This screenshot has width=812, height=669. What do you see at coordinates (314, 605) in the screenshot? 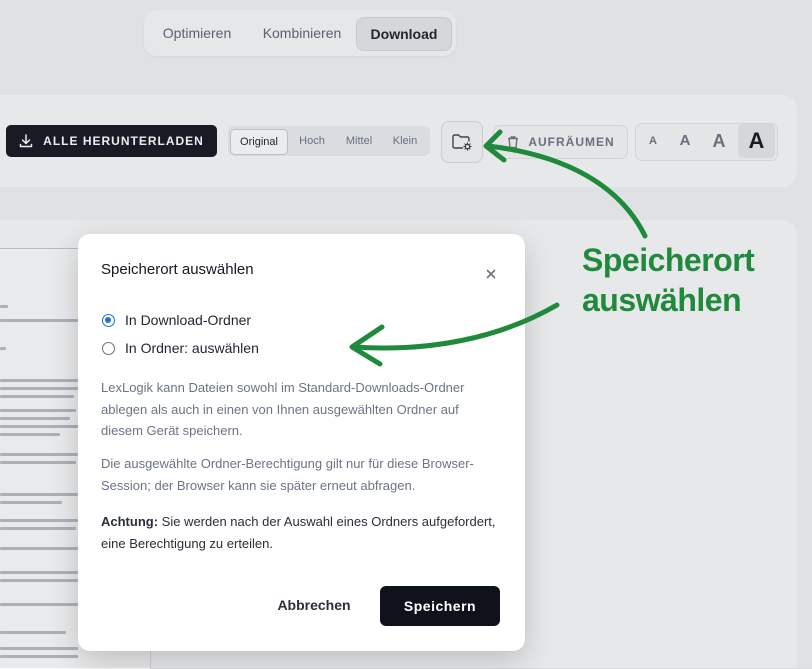
I see `cancel-button: Abbrechen` at bounding box center [314, 605].